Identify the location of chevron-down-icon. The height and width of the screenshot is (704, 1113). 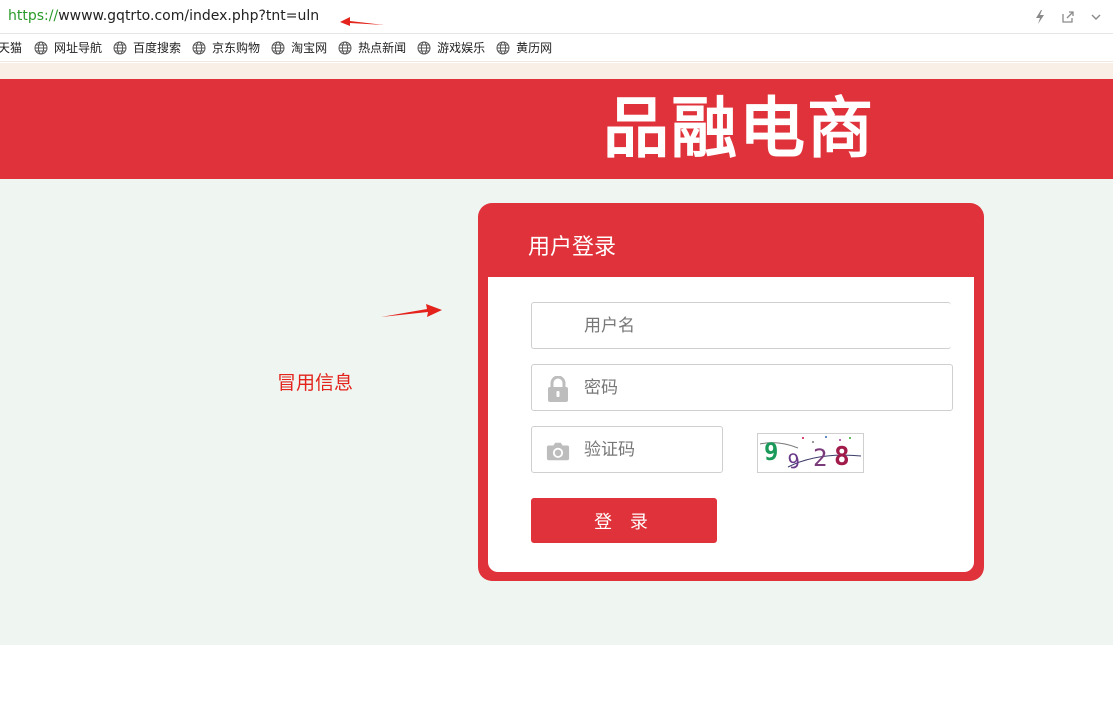
(1096, 17).